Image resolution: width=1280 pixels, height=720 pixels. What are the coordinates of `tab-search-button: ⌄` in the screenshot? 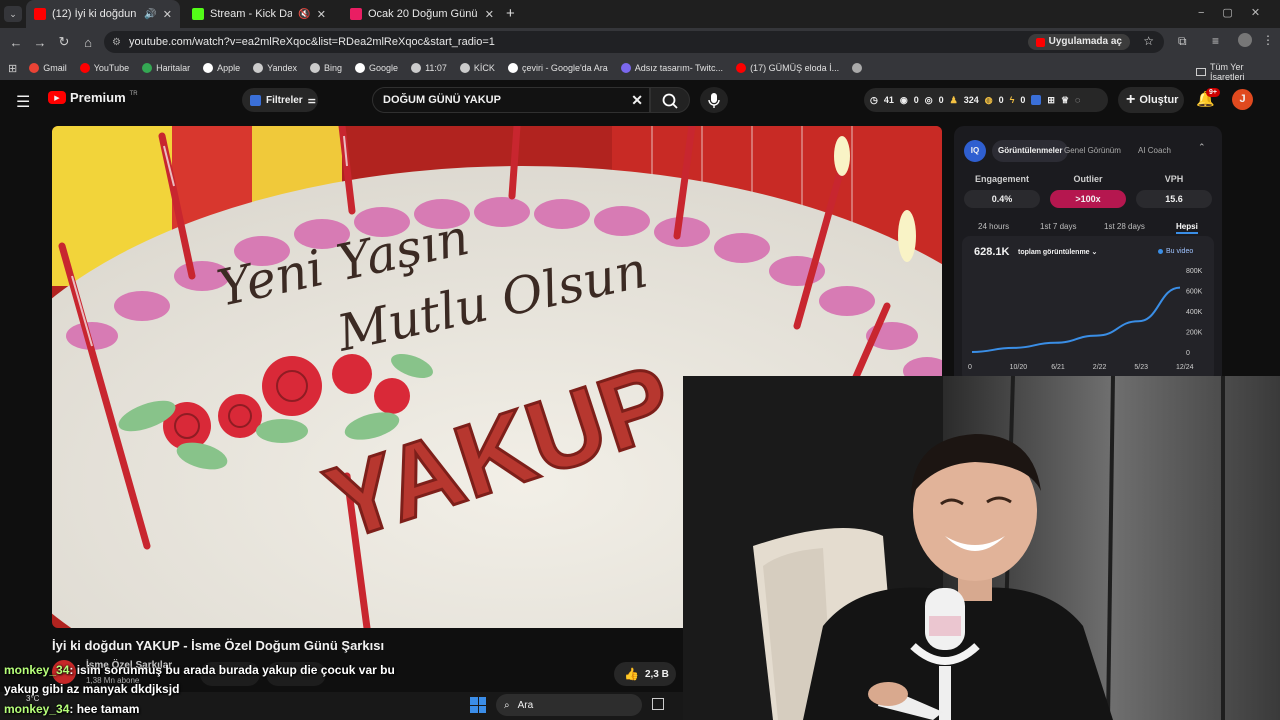 It's located at (13, 14).